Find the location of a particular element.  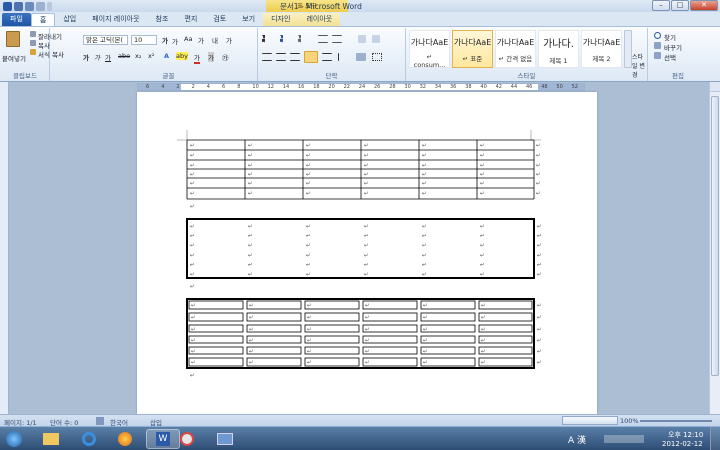

grow-font-button: 가 is located at coordinates (165, 40).